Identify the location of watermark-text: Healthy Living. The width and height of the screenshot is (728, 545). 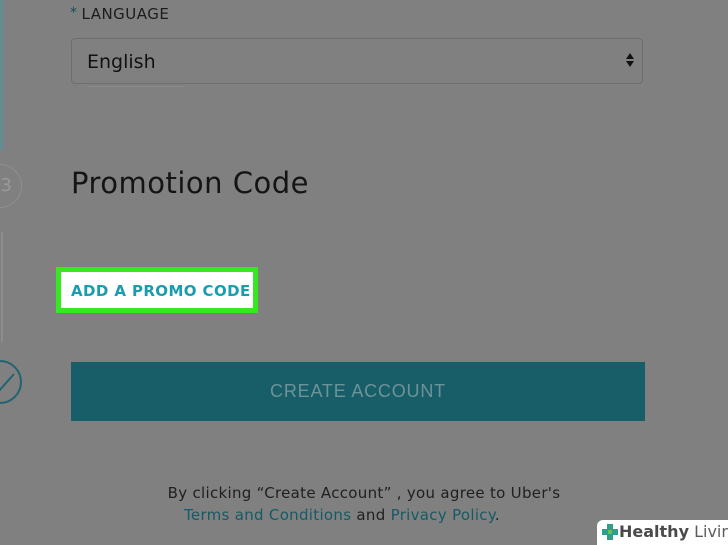
(673, 531).